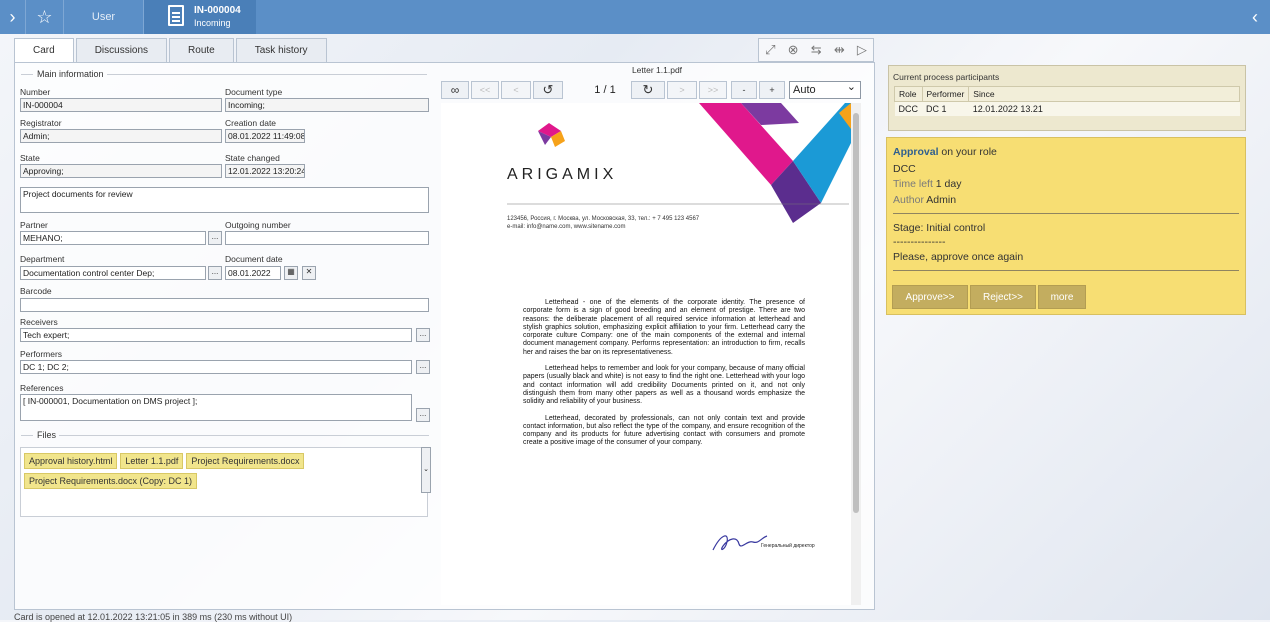  I want to click on arigamix-logo-icon, so click(551, 135).